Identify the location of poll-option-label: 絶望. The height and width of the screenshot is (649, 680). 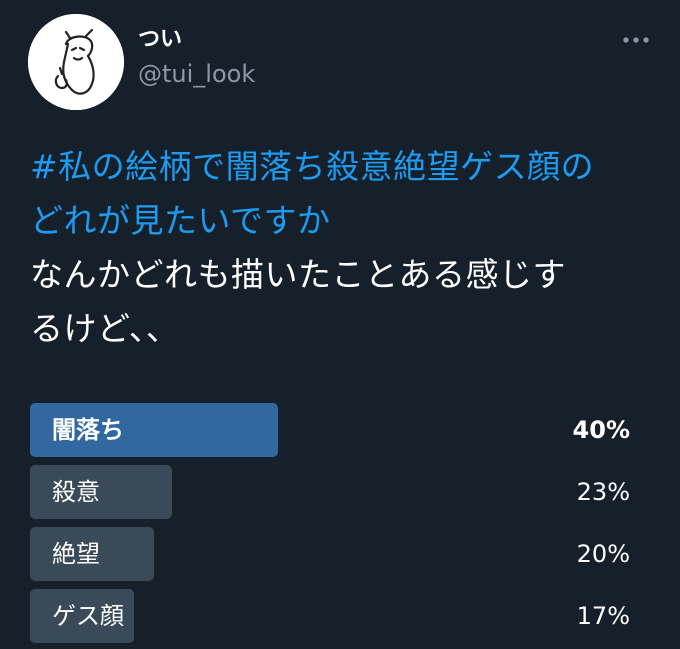
(76, 554).